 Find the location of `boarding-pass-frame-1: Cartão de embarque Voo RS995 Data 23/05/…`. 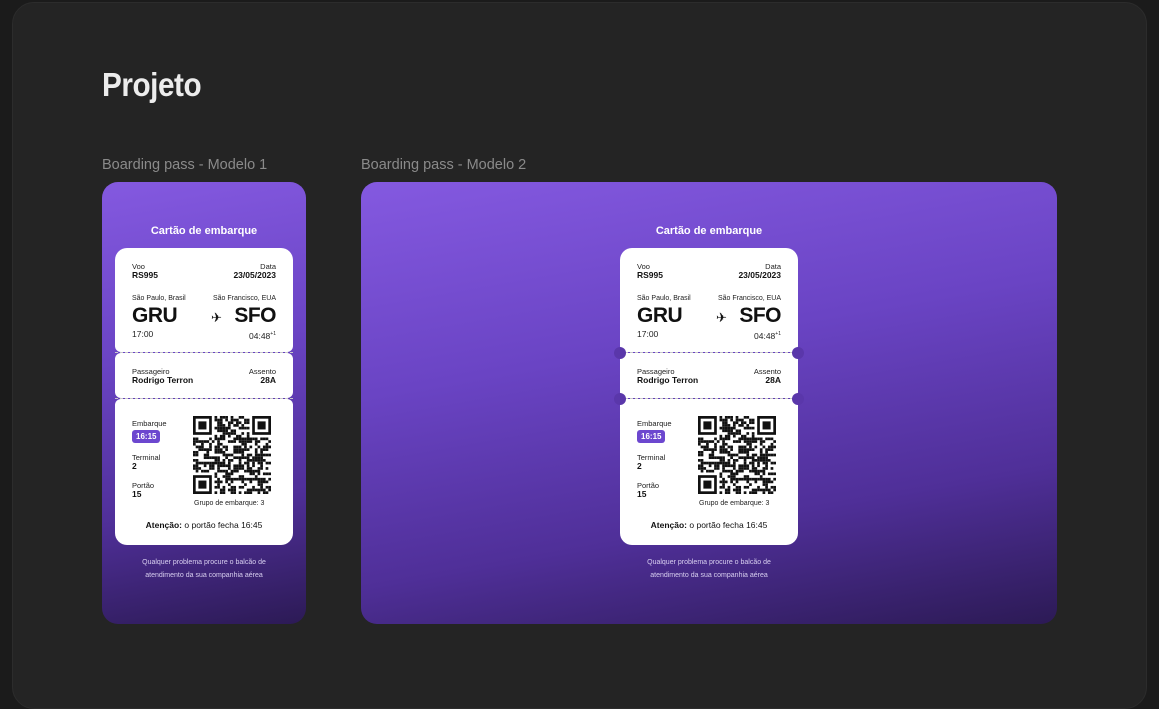

boarding-pass-frame-1: Cartão de embarque Voo RS995 Data 23/05/… is located at coordinates (204, 403).